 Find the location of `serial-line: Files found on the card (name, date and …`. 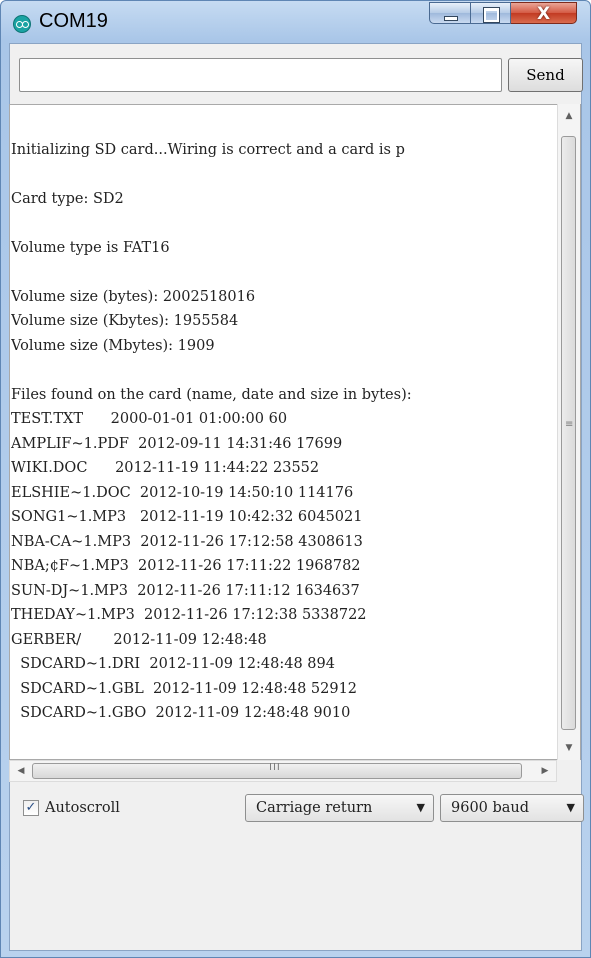

serial-line: Files found on the card (name, date and … is located at coordinates (211, 394).